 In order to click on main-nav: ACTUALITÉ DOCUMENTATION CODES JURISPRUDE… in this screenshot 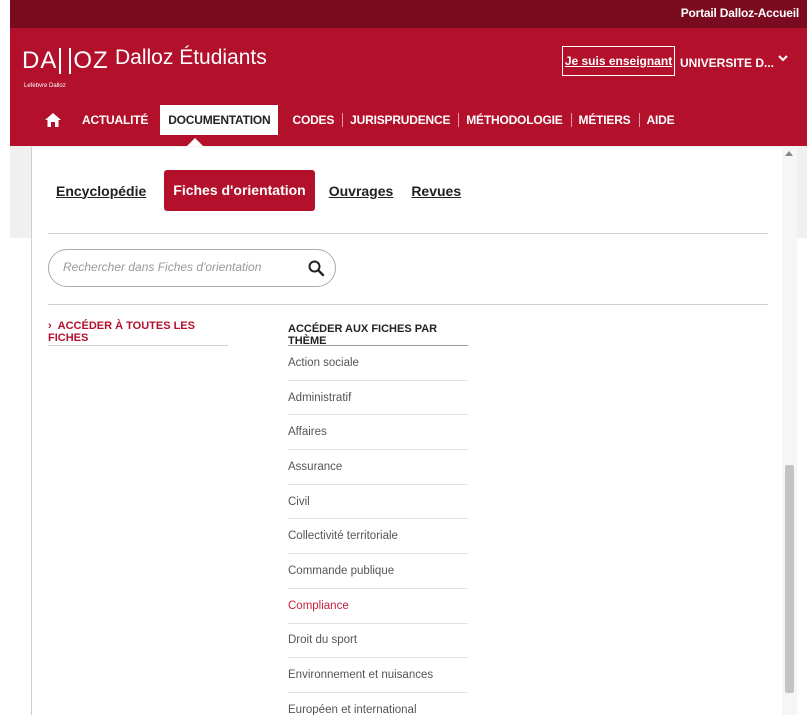, I will do `click(351, 120)`.